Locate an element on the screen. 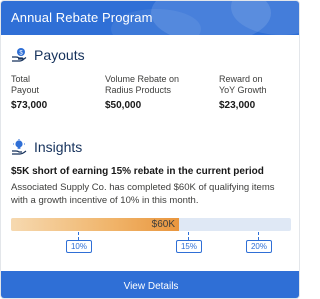  card-header: Annual Rebate Program is located at coordinates (150, 18).